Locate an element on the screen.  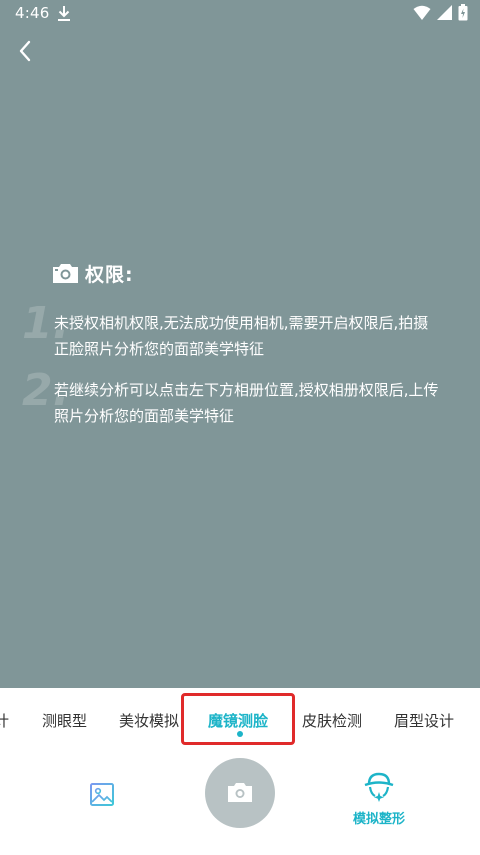
face-sparkle-icon is located at coordinates (379, 787).